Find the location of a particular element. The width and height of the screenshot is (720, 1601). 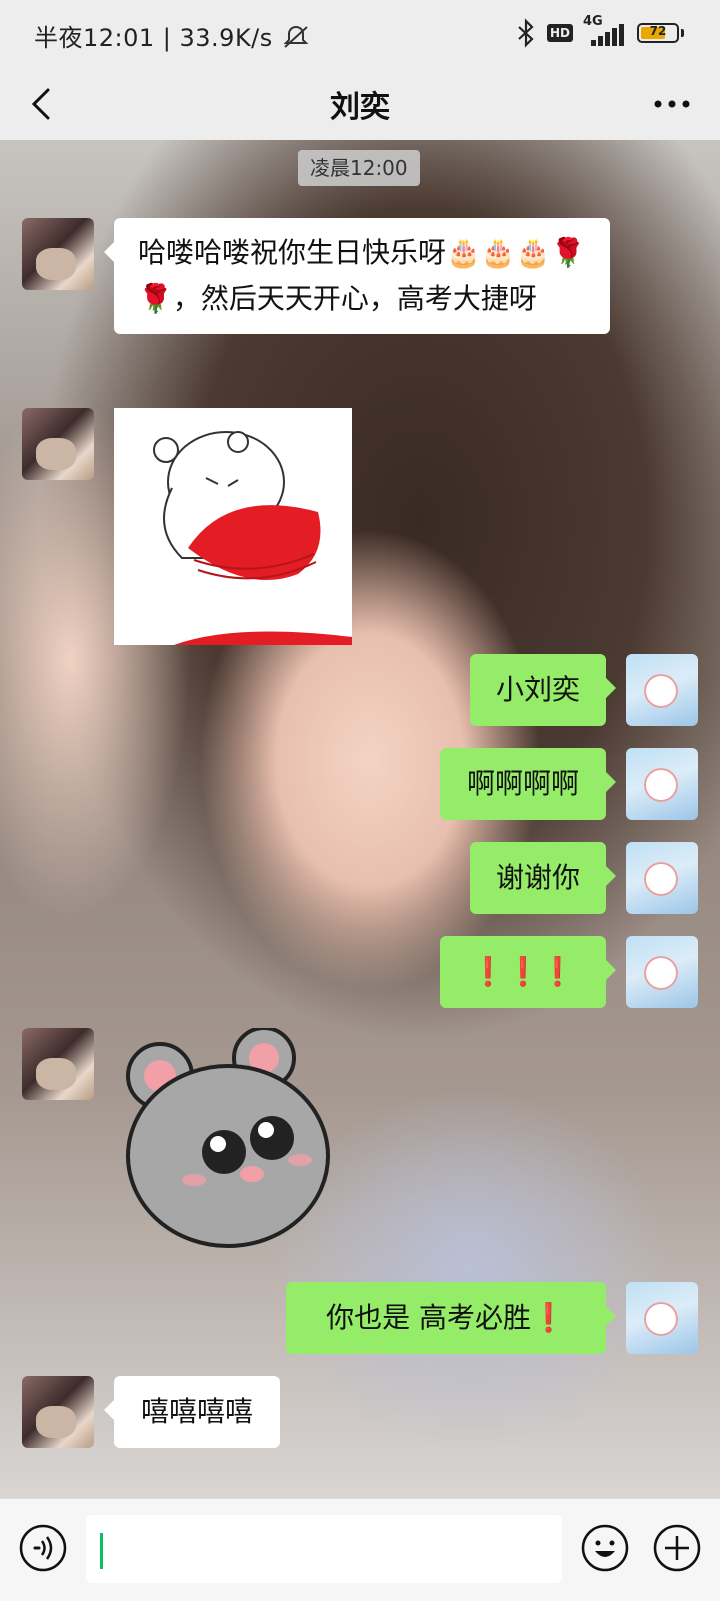

mouse-sticker-icon is located at coordinates (228, 1137).